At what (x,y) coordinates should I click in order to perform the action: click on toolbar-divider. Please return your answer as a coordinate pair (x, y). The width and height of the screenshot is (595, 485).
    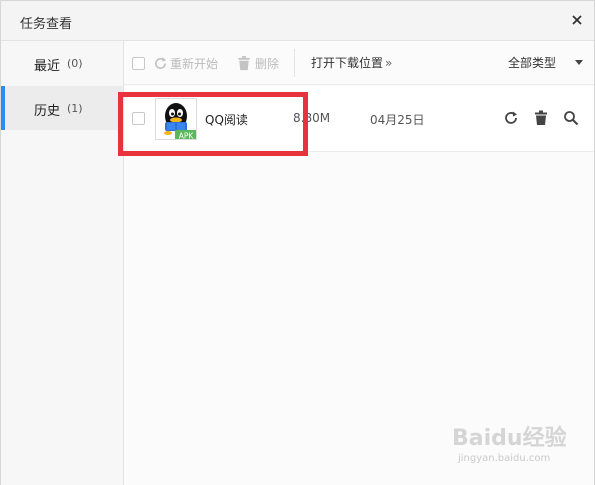
    Looking at the image, I should click on (294, 63).